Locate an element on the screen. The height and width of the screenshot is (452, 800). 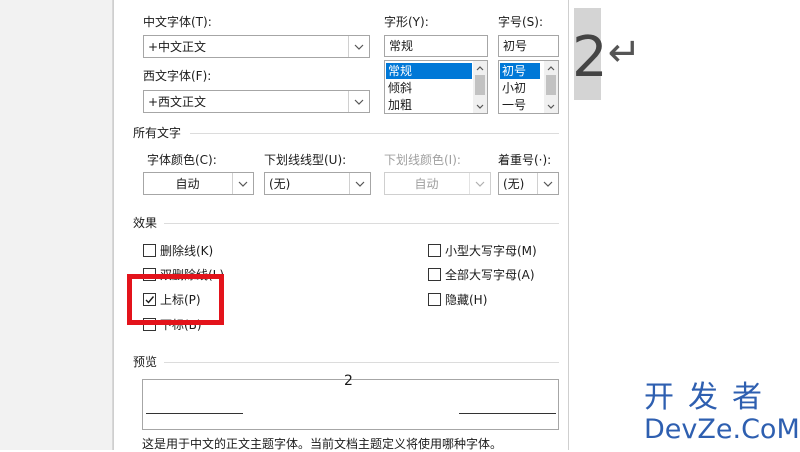
font-style-option: 倾斜 is located at coordinates (429, 88).